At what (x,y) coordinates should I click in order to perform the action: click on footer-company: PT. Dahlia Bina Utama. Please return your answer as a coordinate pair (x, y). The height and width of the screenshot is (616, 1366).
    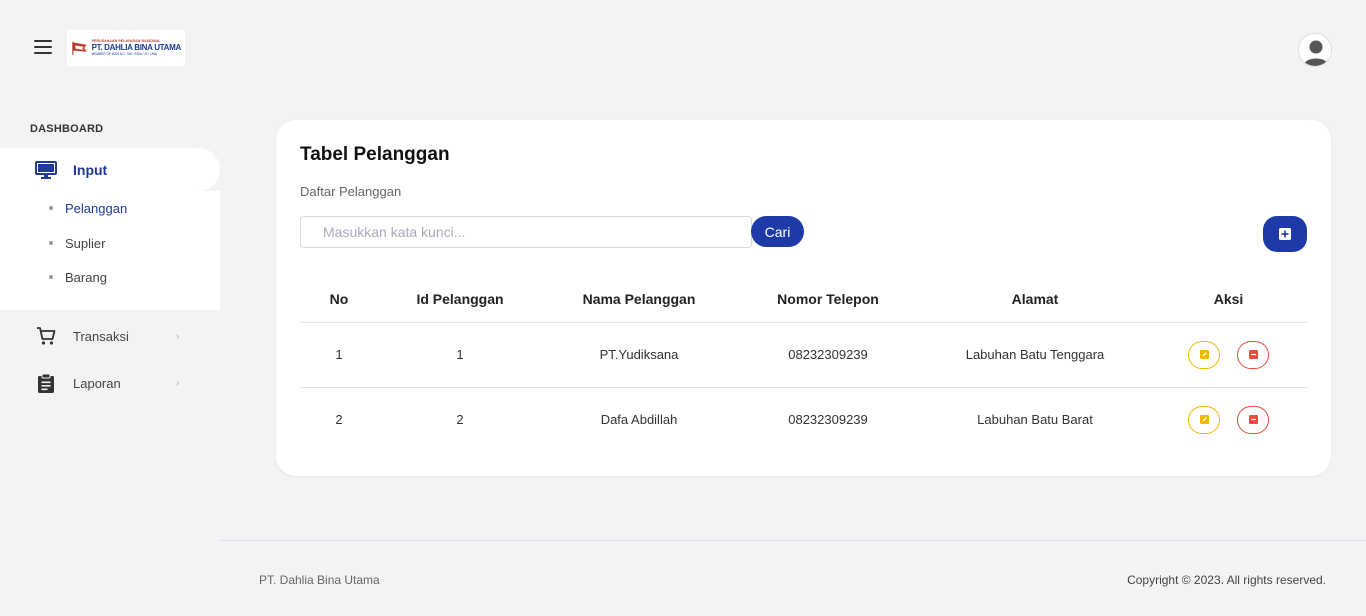
    Looking at the image, I should click on (319, 580).